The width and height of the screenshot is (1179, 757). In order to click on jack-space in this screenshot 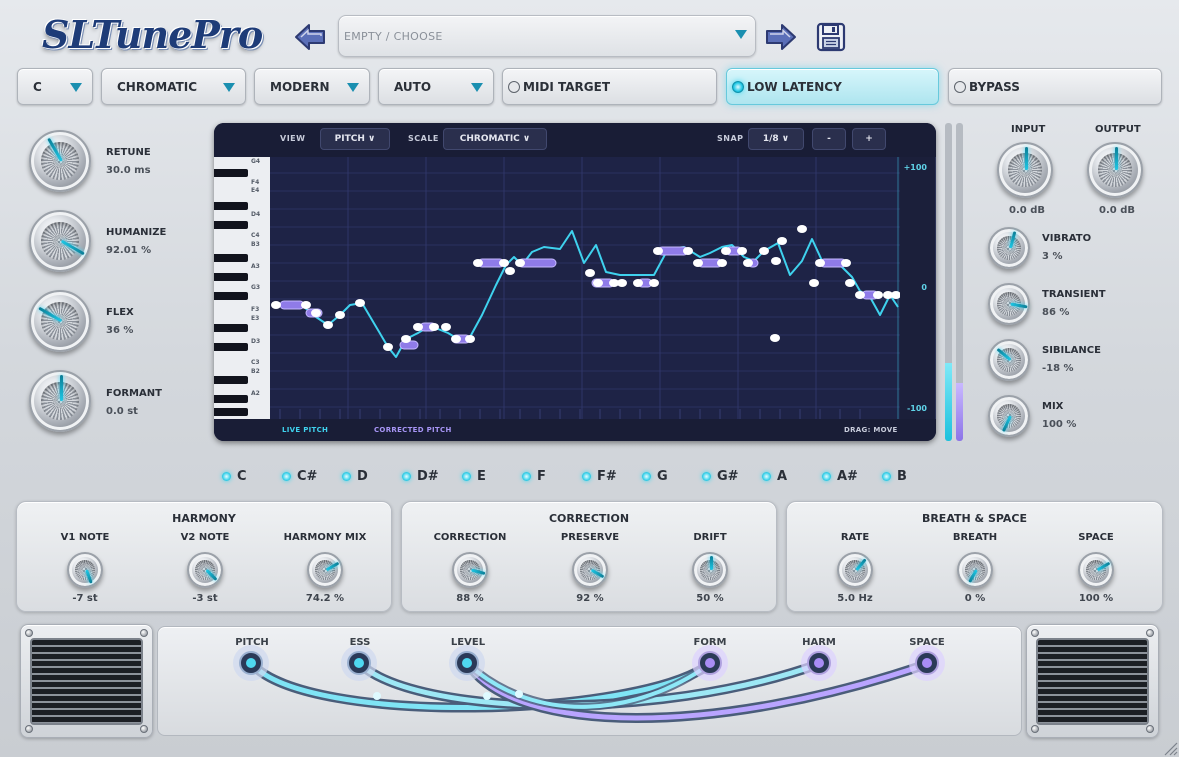, I will do `click(927, 663)`.